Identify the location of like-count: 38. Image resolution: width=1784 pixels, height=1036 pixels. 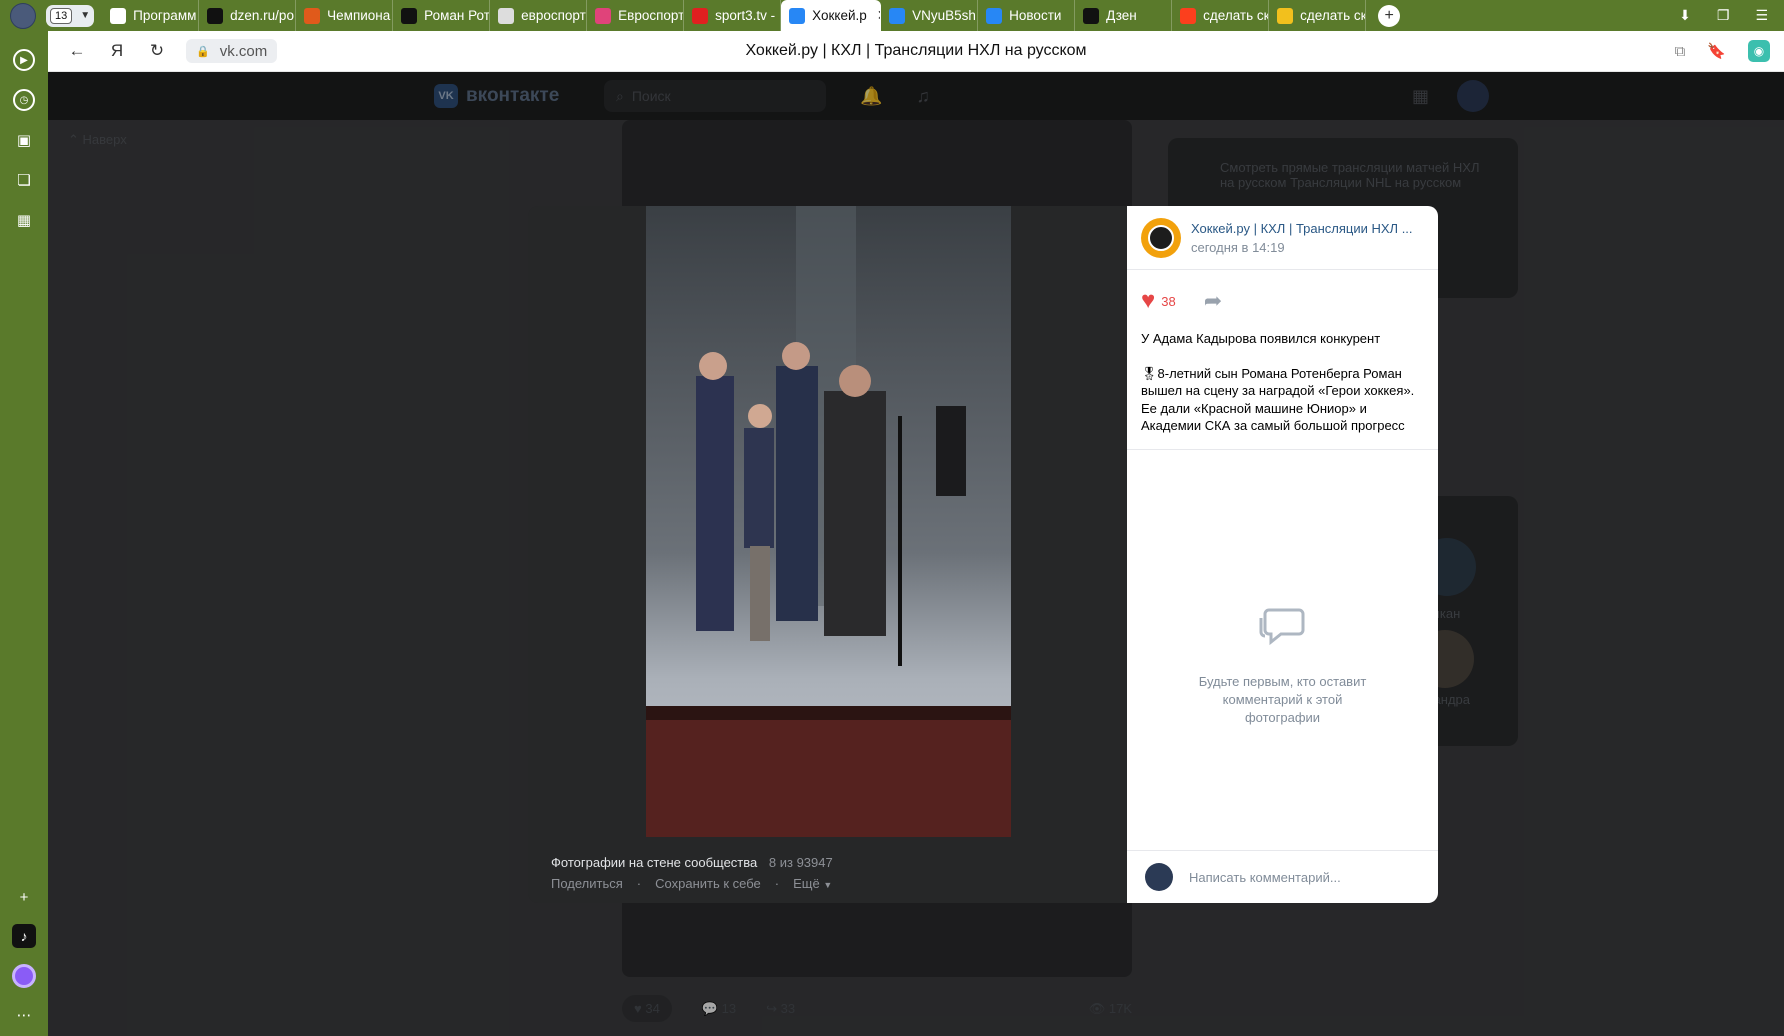
(1168, 301).